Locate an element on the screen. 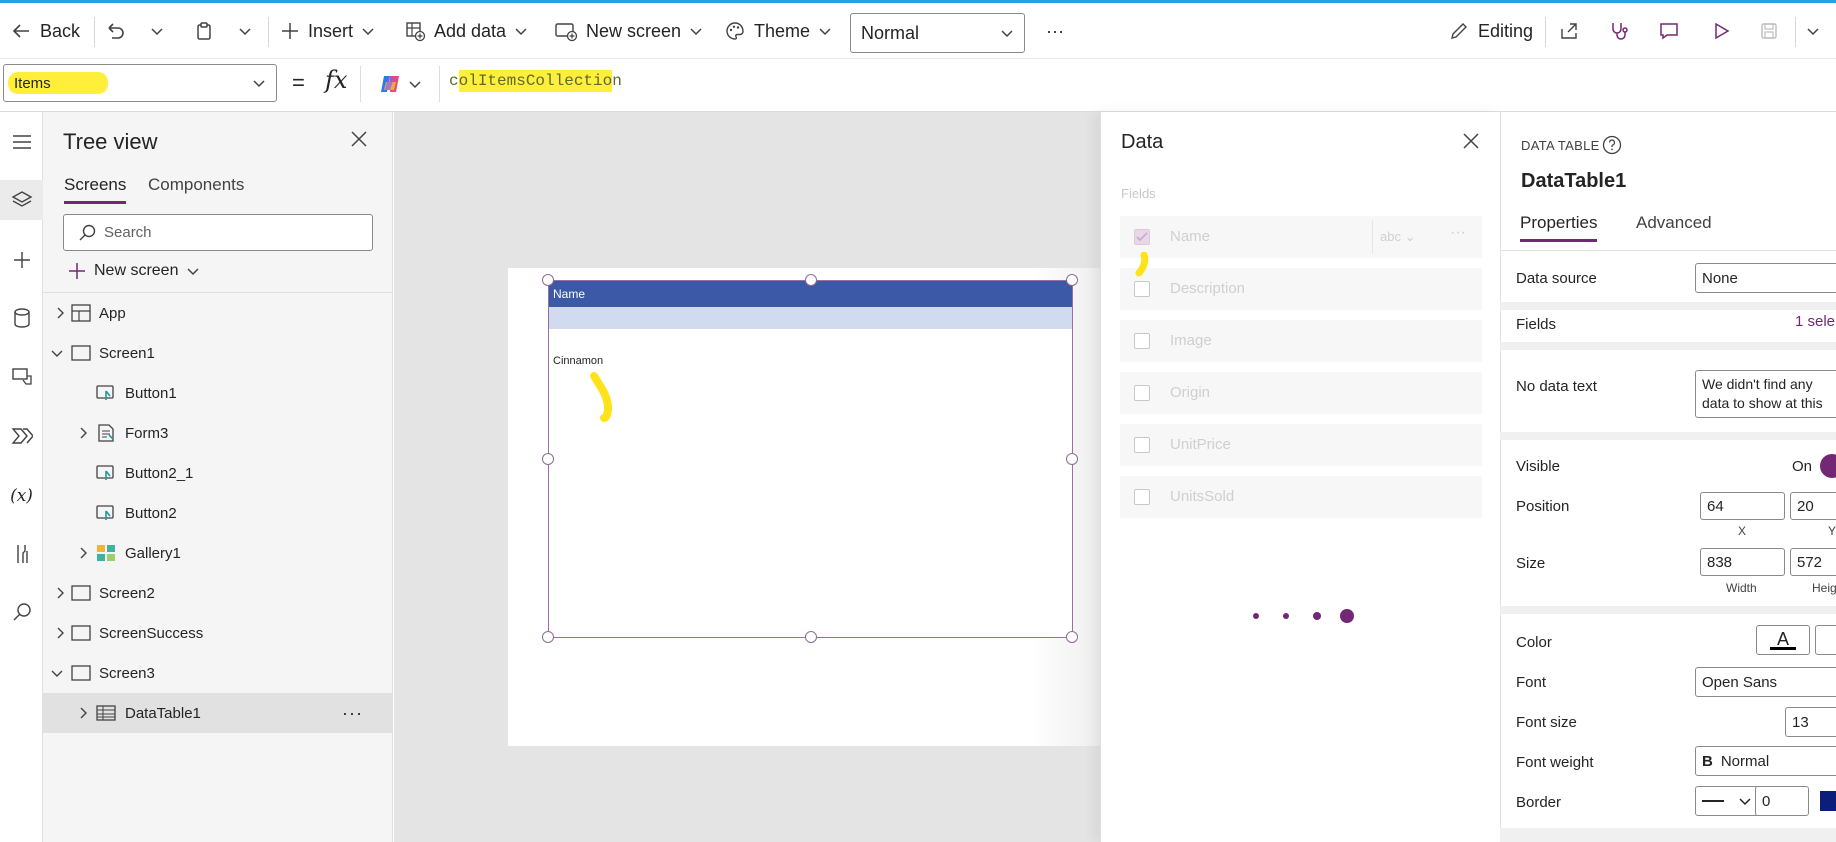  tree-node-screen3: Screen3 is located at coordinates (218, 673).